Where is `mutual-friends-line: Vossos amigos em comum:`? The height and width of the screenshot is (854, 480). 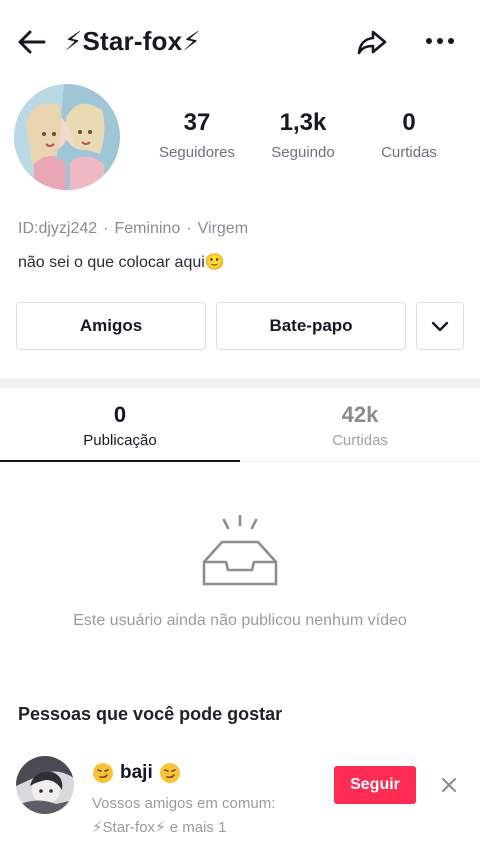 mutual-friends-line: Vossos amigos em comum: is located at coordinates (184, 803).